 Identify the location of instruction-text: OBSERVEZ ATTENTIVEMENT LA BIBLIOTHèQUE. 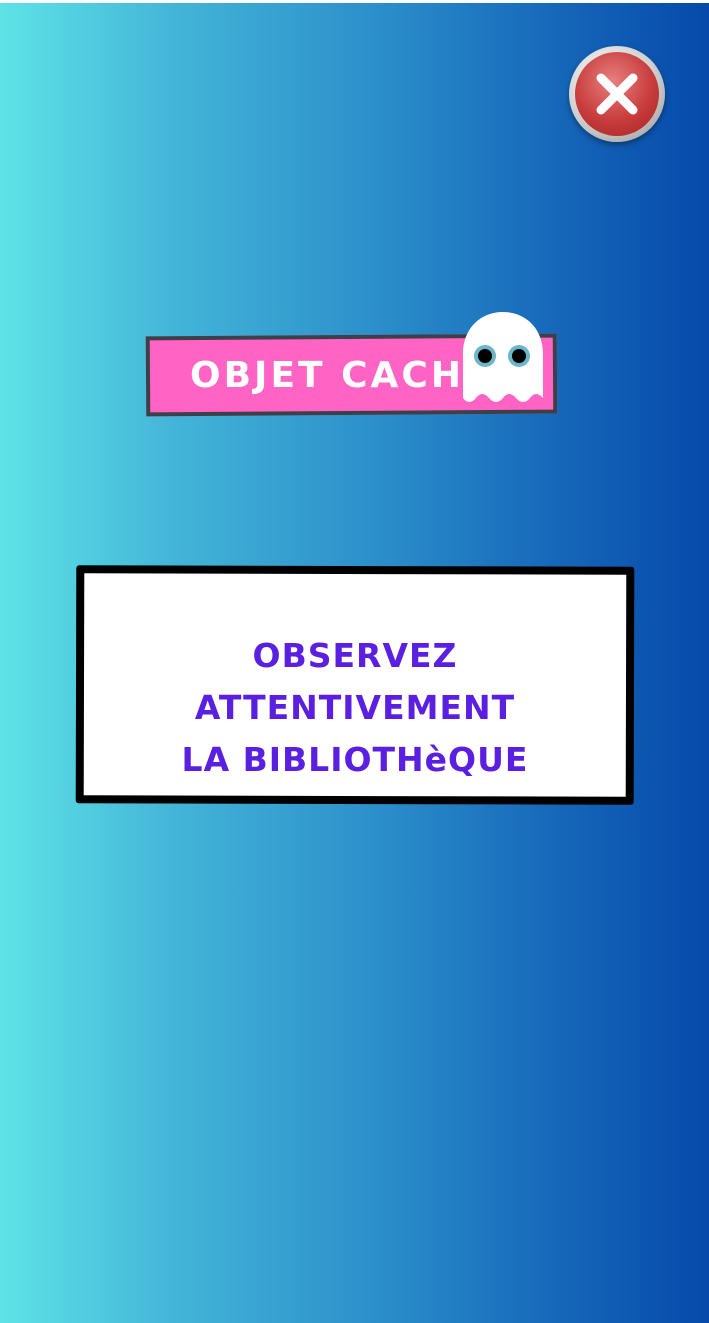
(355, 708).